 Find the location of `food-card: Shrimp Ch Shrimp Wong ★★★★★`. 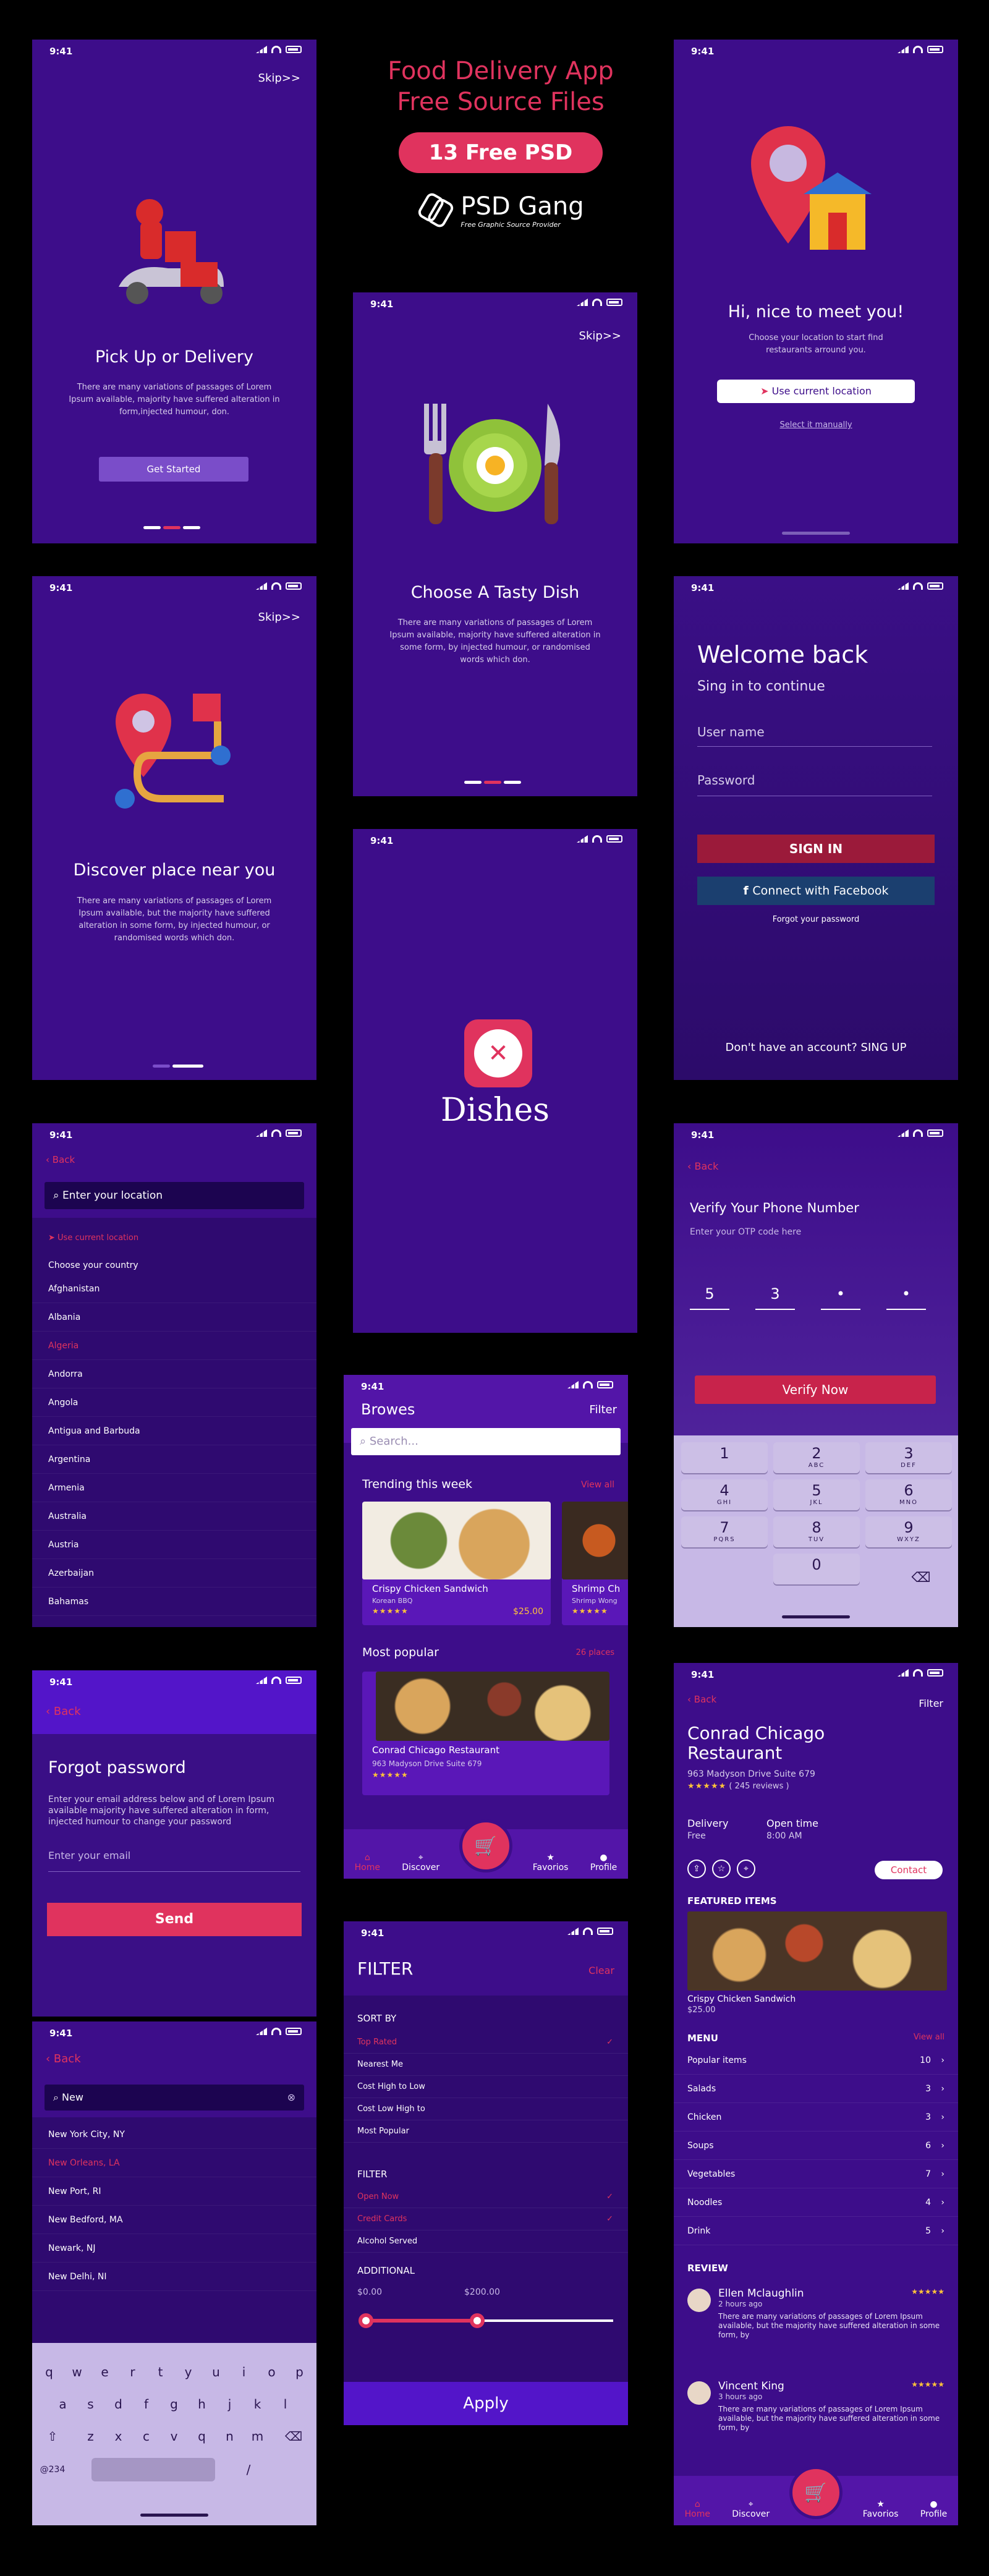

food-card: Shrimp Ch Shrimp Wong ★★★★★ is located at coordinates (595, 1563).